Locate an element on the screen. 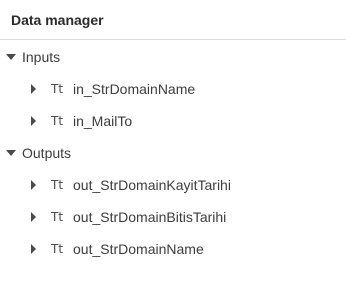 The width and height of the screenshot is (346, 292). tree-item-label: in_MailTo is located at coordinates (103, 121).